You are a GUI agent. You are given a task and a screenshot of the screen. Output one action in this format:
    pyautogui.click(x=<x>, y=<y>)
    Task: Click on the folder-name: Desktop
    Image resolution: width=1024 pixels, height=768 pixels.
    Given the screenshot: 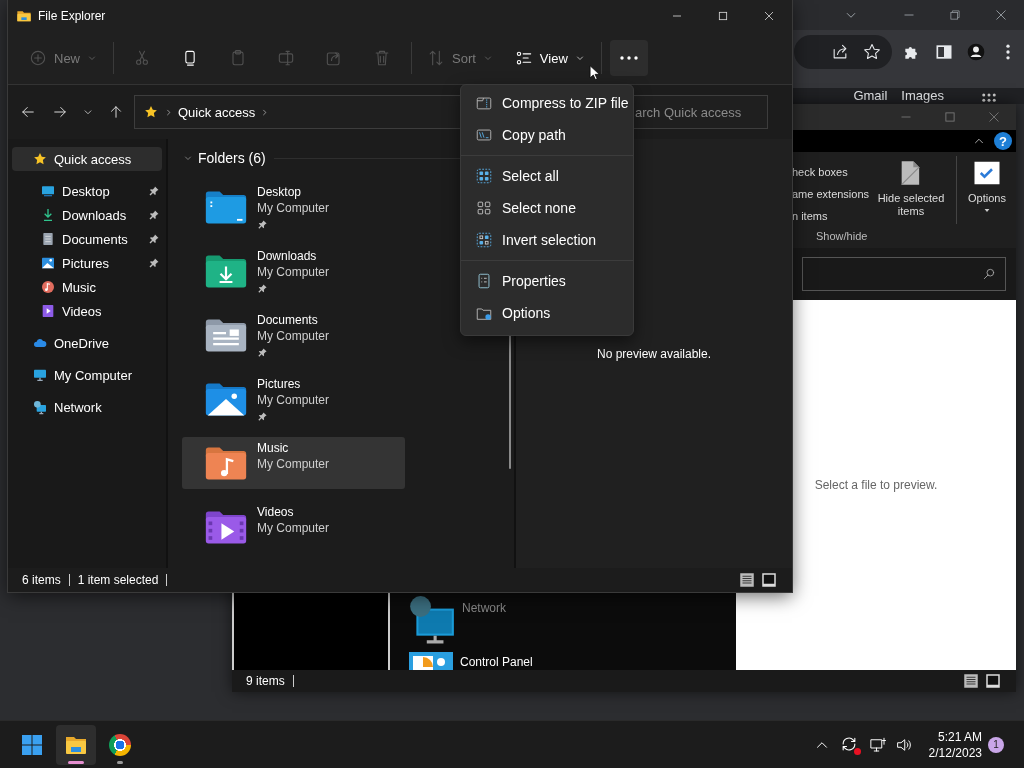 What is the action you would take?
    pyautogui.click(x=280, y=192)
    